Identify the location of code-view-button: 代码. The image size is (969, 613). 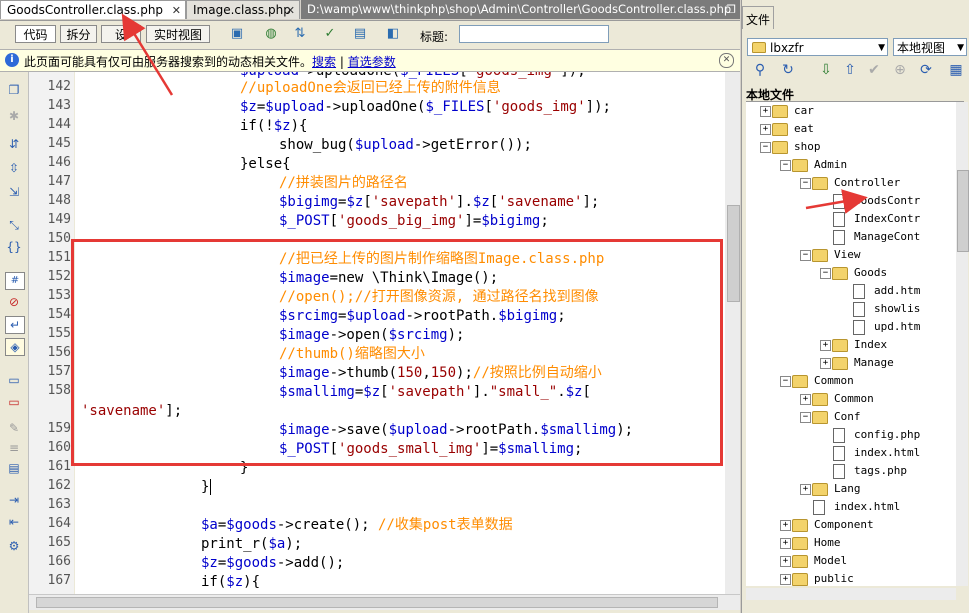
(35, 34).